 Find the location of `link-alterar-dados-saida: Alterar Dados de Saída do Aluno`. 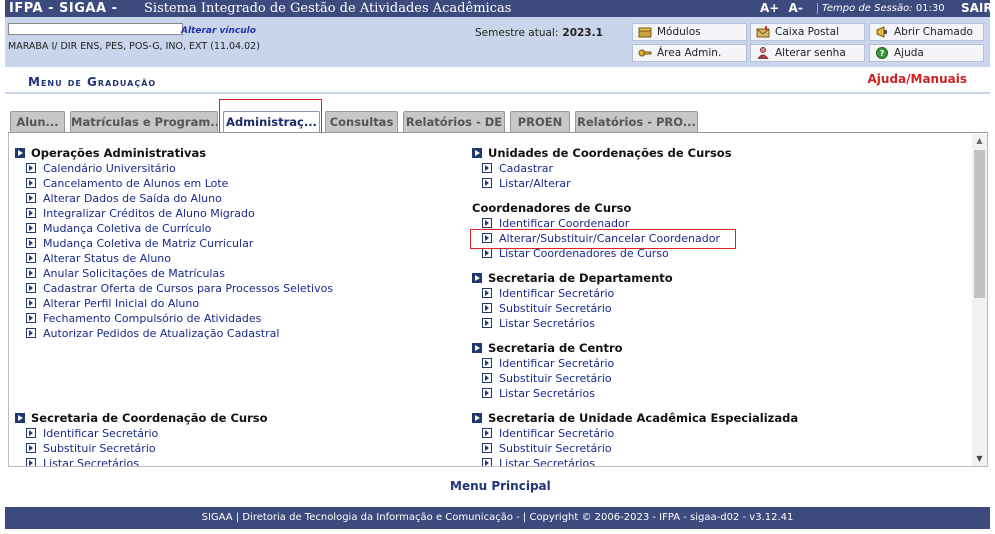

link-alterar-dados-saida: Alterar Dados de Saída do Aluno is located at coordinates (124, 198).